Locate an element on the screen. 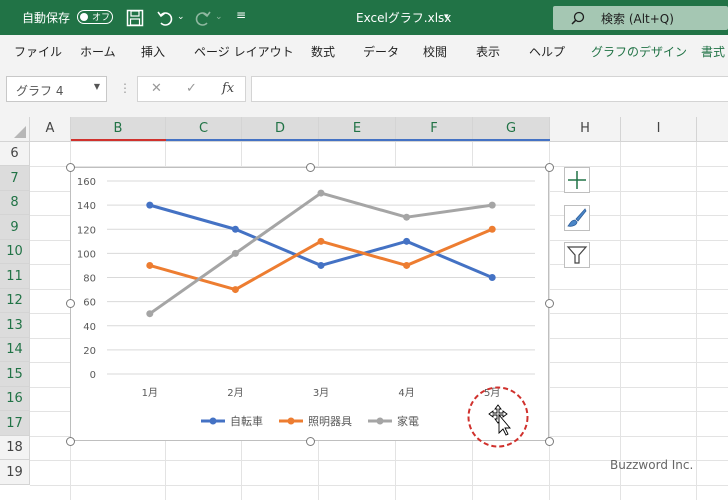  resize-handle-top-right is located at coordinates (549, 167).